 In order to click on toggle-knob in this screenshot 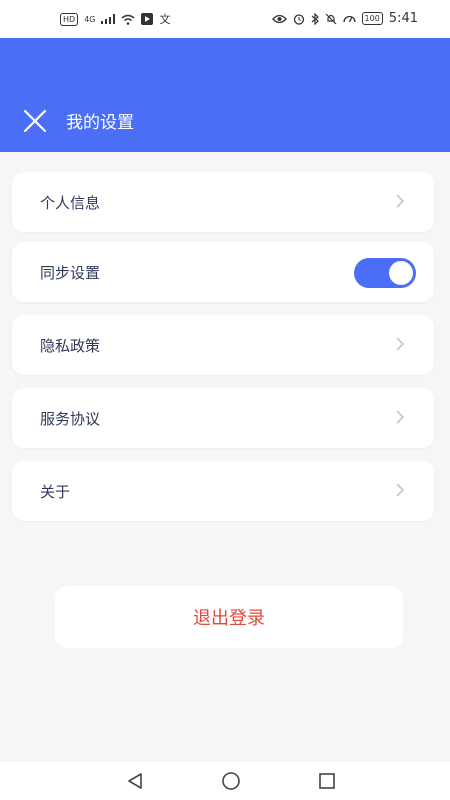, I will do `click(401, 273)`.